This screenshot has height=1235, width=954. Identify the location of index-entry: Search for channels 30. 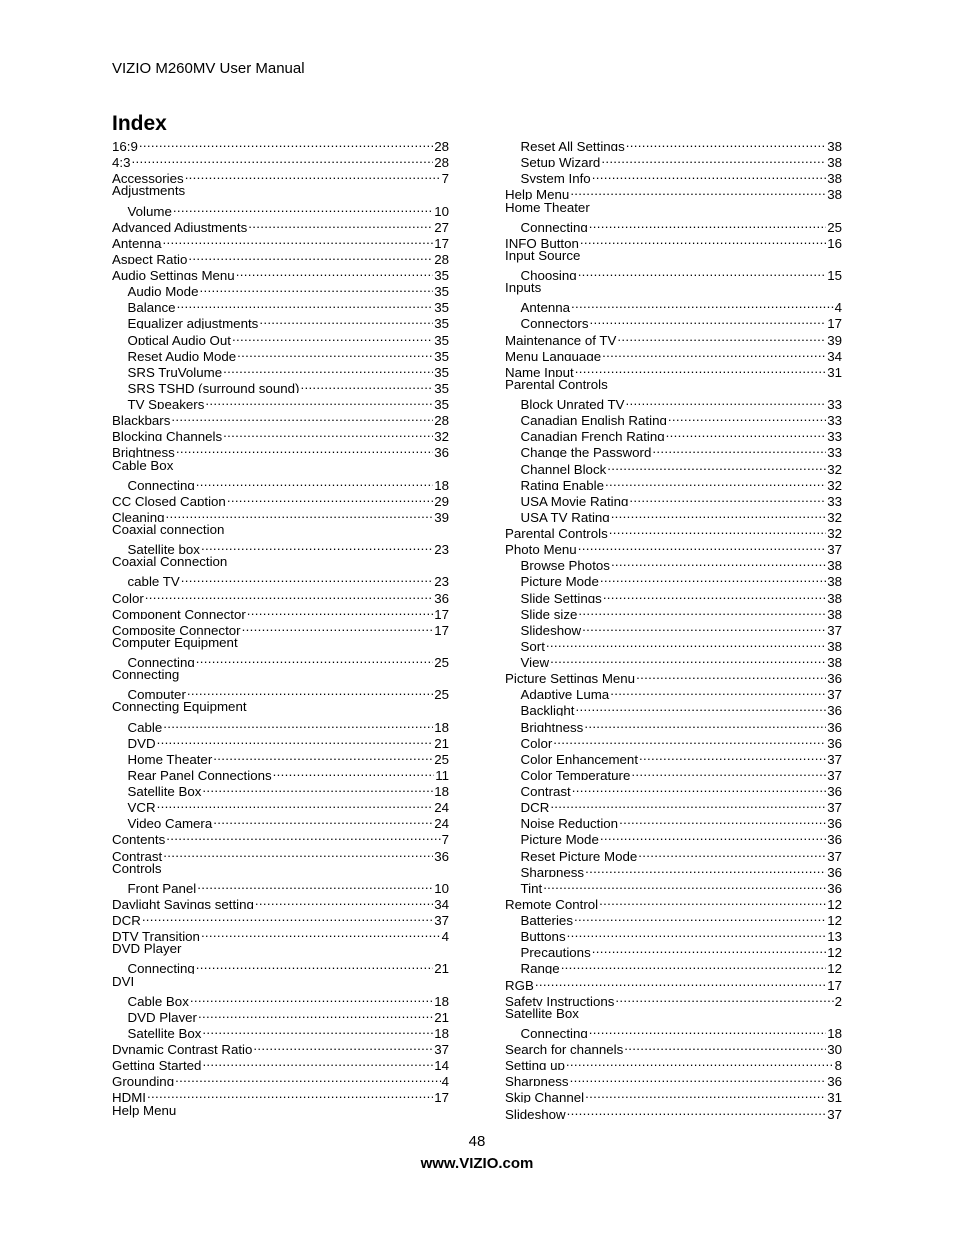
(673, 1046).